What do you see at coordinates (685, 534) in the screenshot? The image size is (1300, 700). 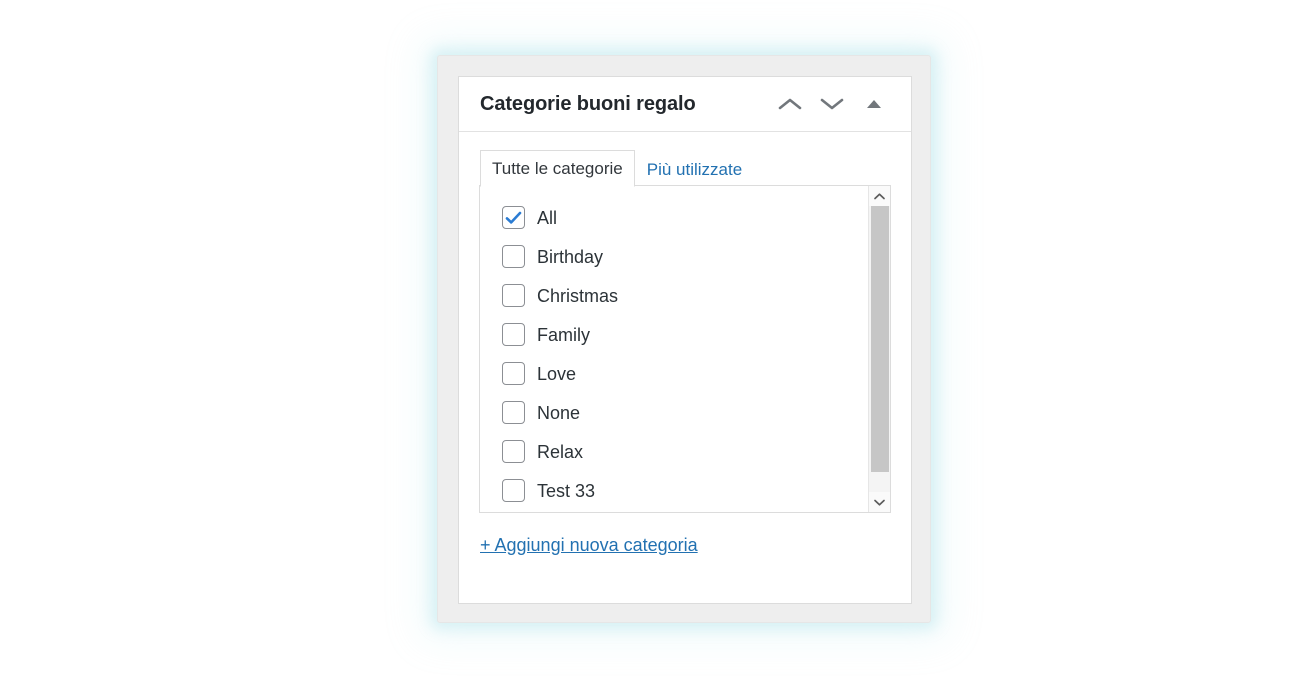 I see `add-category-row: + Aggiungi nuova categoria` at bounding box center [685, 534].